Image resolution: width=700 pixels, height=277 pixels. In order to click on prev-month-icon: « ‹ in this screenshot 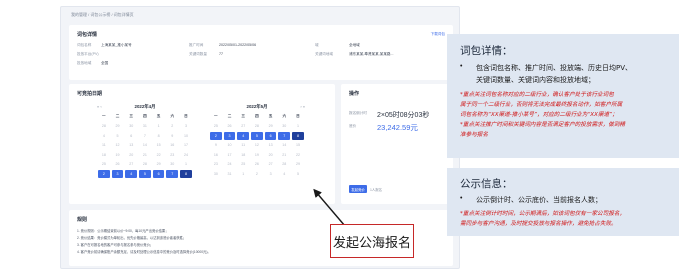, I will do `click(99, 106)`.